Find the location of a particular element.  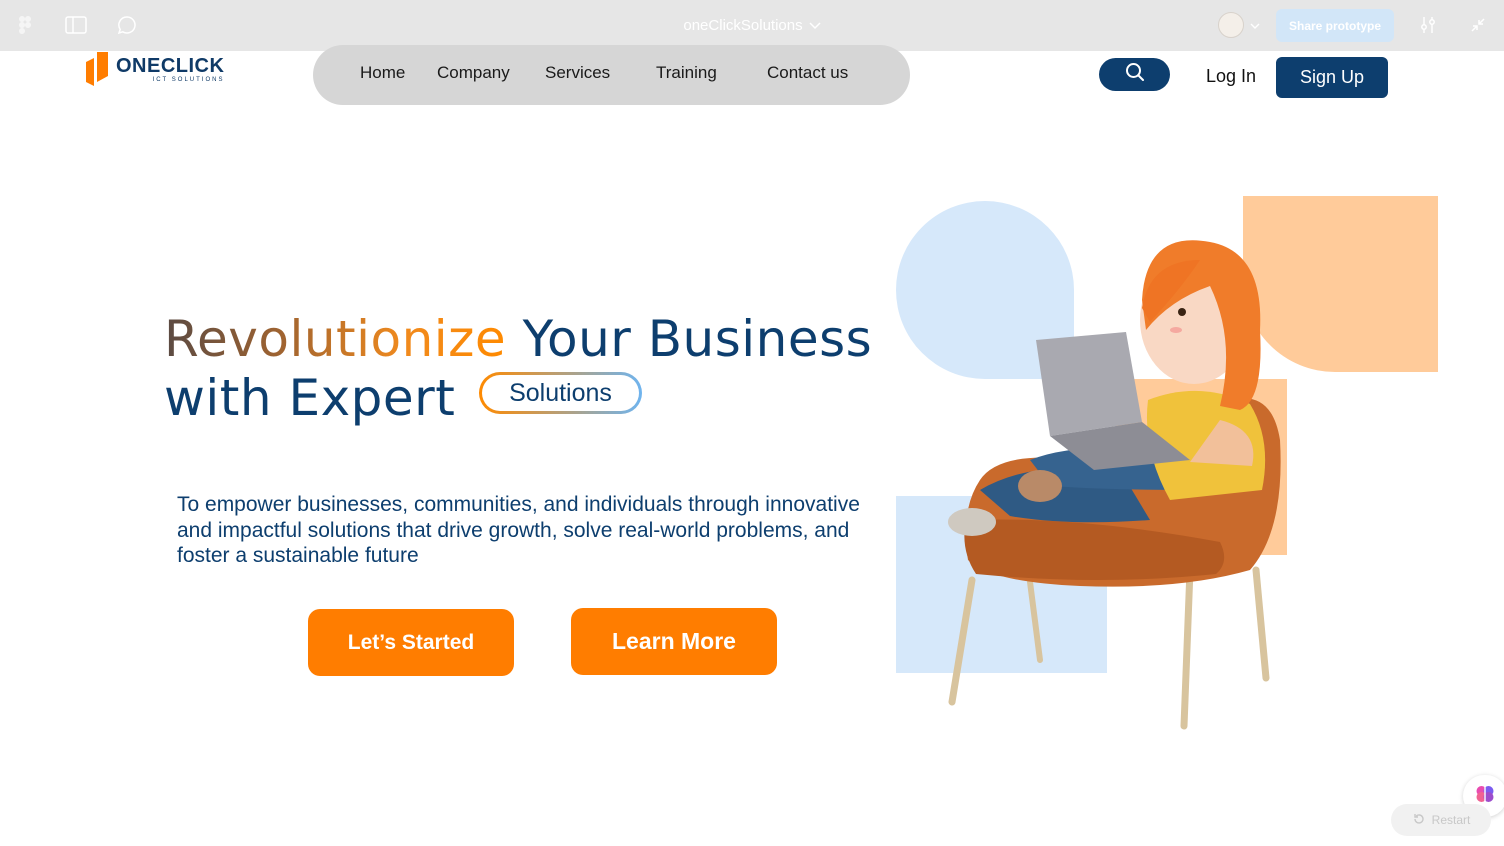

sidebar-toggle-icon is located at coordinates (76, 25).